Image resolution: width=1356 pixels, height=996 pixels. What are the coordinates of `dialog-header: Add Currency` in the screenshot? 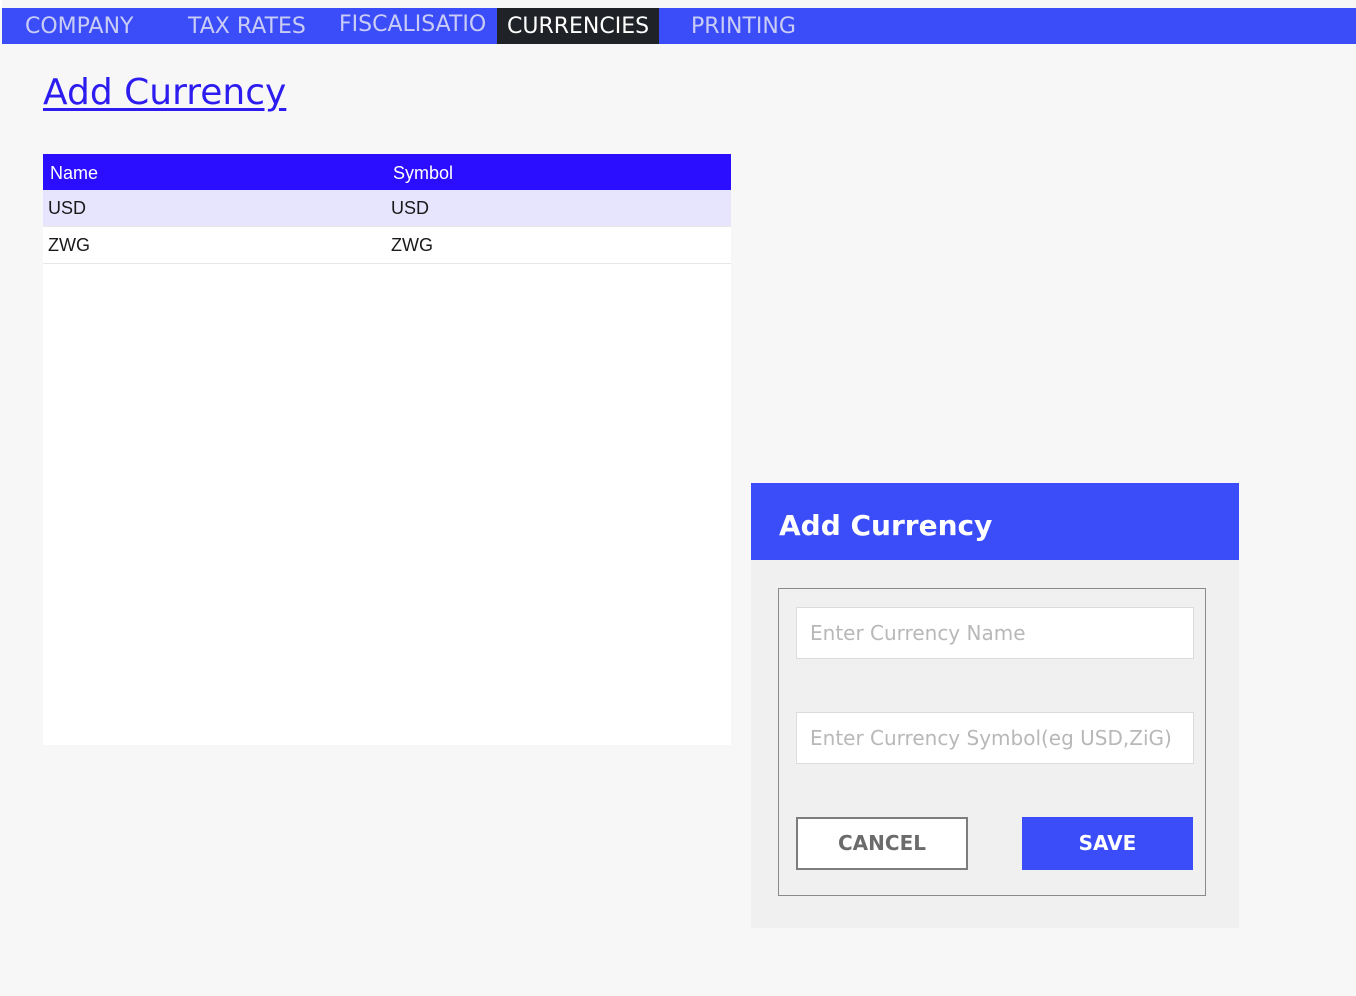 It's located at (995, 521).